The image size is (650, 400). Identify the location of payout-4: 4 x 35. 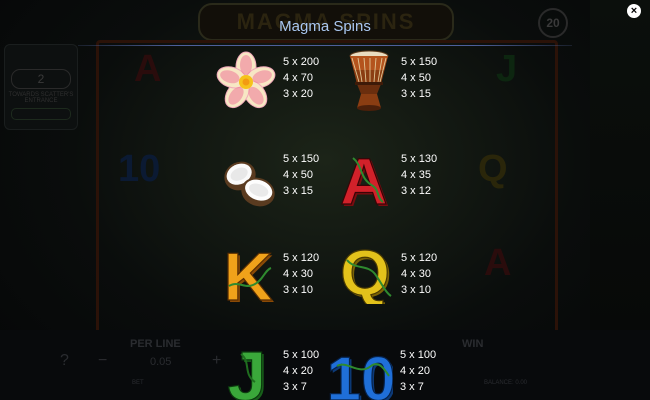
(416, 175).